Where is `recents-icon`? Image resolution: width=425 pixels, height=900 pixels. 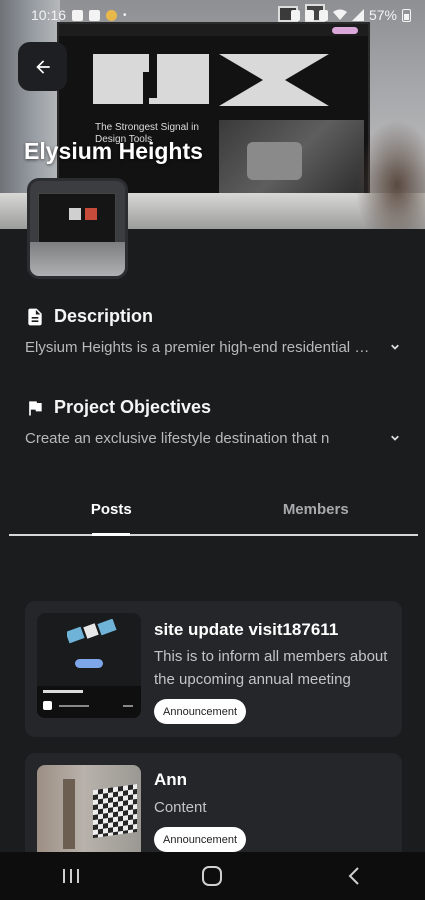
recents-icon is located at coordinates (70, 876).